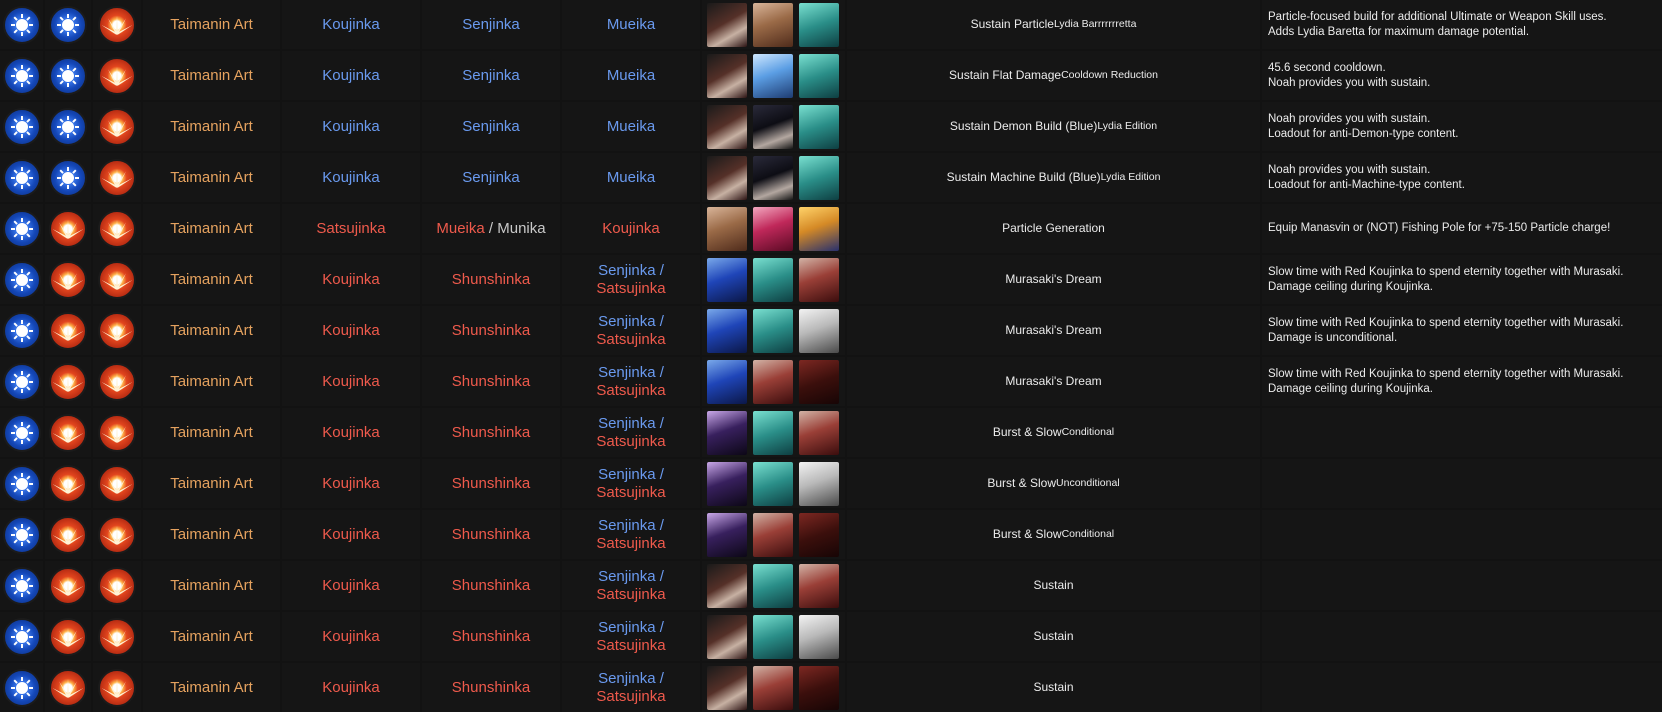 The width and height of the screenshot is (1662, 712). What do you see at coordinates (1022, 483) in the screenshot?
I see `build-title: Burst & Slow` at bounding box center [1022, 483].